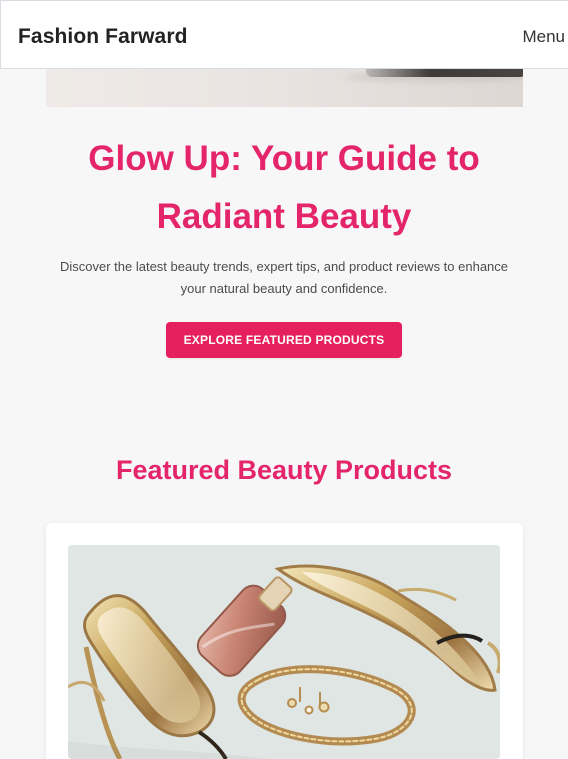  Describe the element at coordinates (284, 470) in the screenshot. I see `featured-section-title: Featured Beauty Products` at that location.